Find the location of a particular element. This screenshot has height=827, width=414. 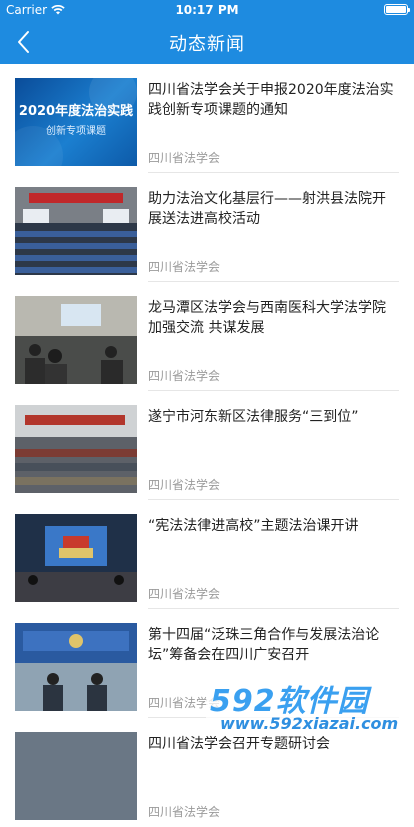

nav-bar: 动态新闻 is located at coordinates (207, 42).